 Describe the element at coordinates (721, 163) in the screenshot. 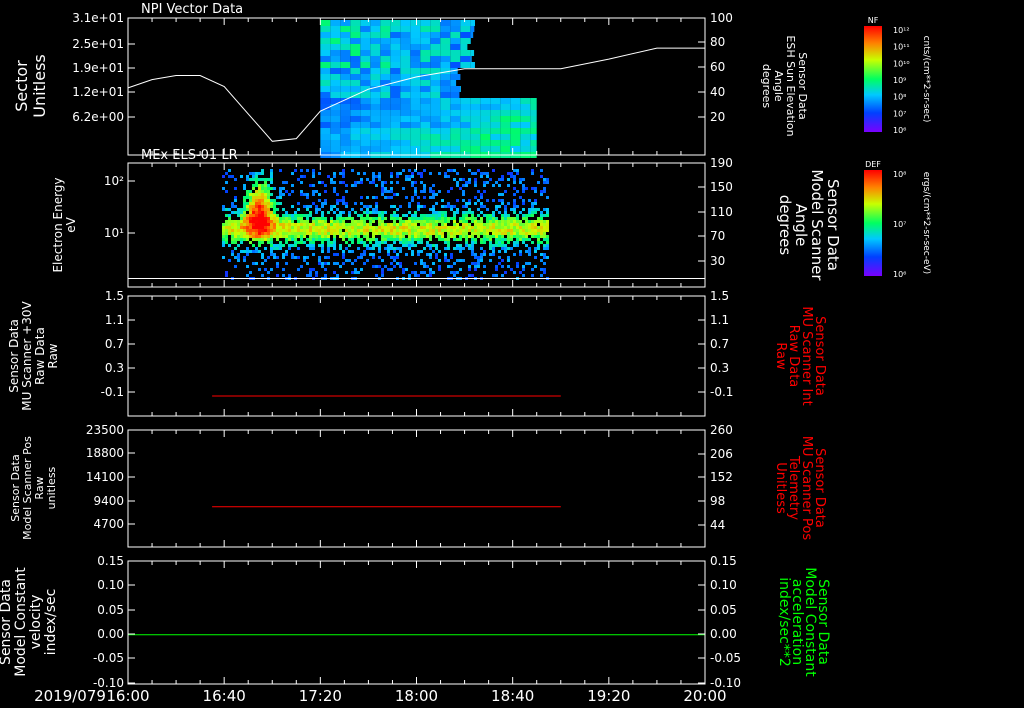

I see `y-tick-label-right: 190` at that location.